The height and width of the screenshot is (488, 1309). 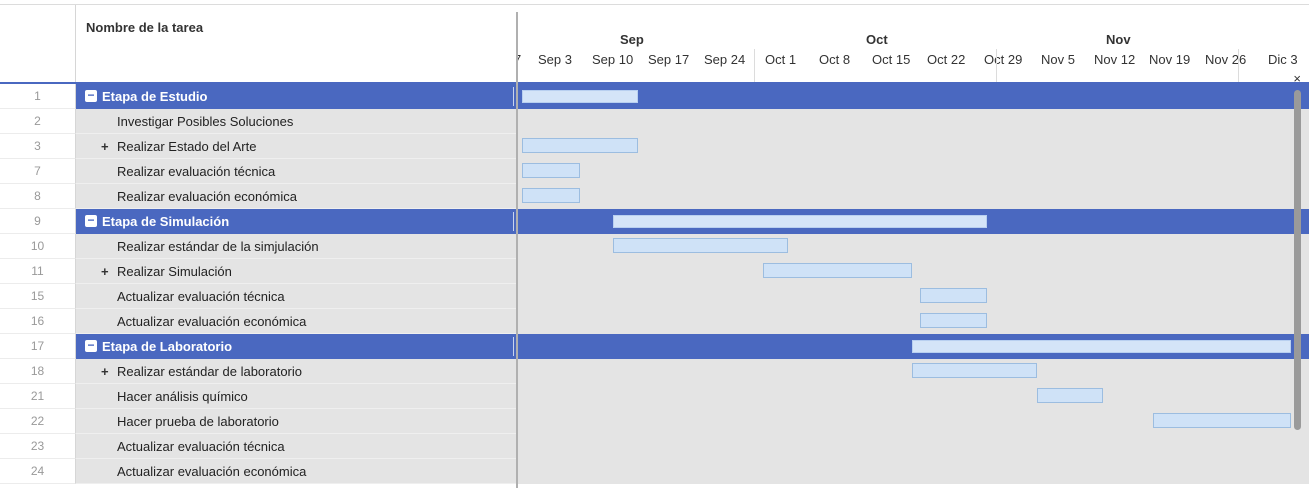 I want to click on week-label: Sep 17, so click(x=669, y=59).